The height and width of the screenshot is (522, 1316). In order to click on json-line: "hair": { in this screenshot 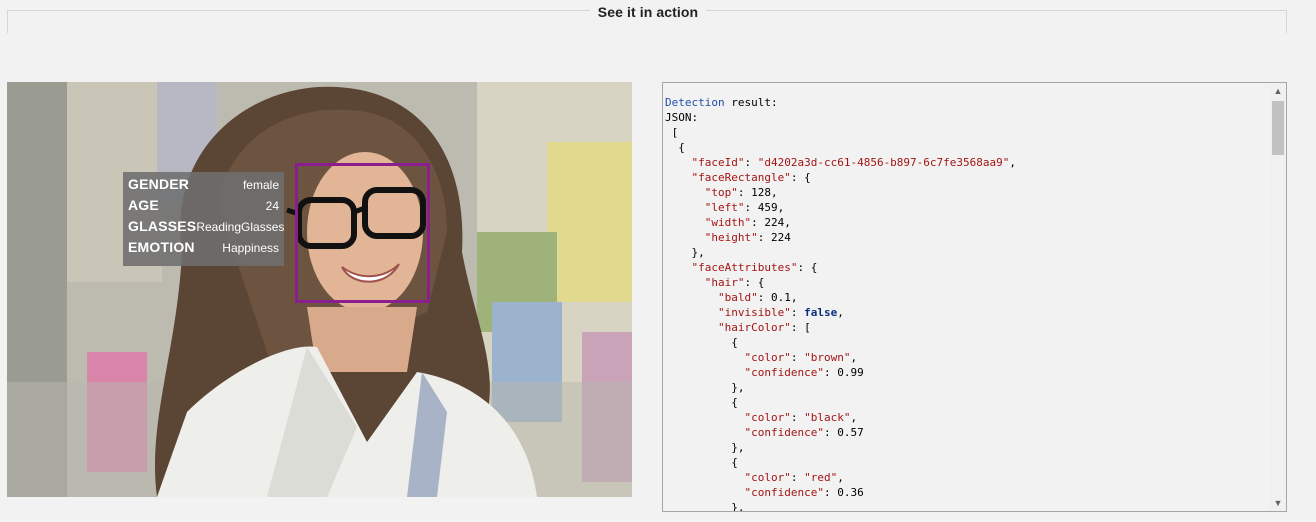, I will do `click(967, 282)`.